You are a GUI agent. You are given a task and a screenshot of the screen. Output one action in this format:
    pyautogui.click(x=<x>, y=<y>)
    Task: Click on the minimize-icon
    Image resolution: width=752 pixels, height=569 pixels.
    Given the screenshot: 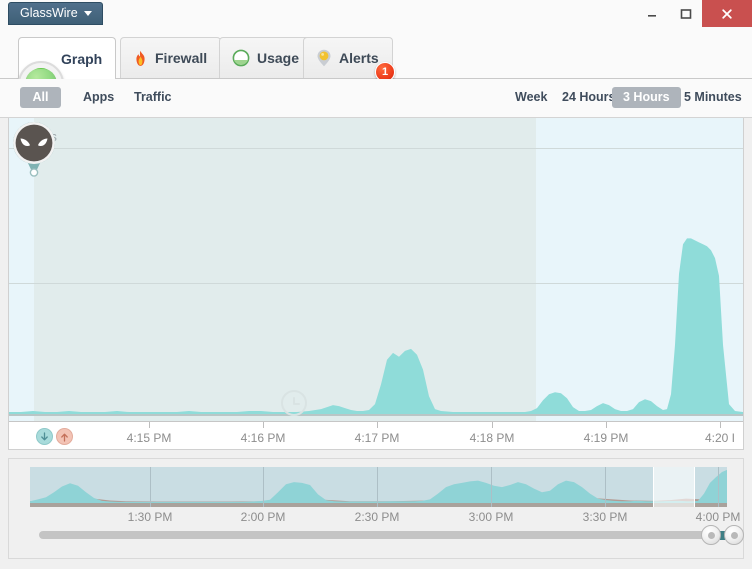 What is the action you would take?
    pyautogui.click(x=651, y=15)
    